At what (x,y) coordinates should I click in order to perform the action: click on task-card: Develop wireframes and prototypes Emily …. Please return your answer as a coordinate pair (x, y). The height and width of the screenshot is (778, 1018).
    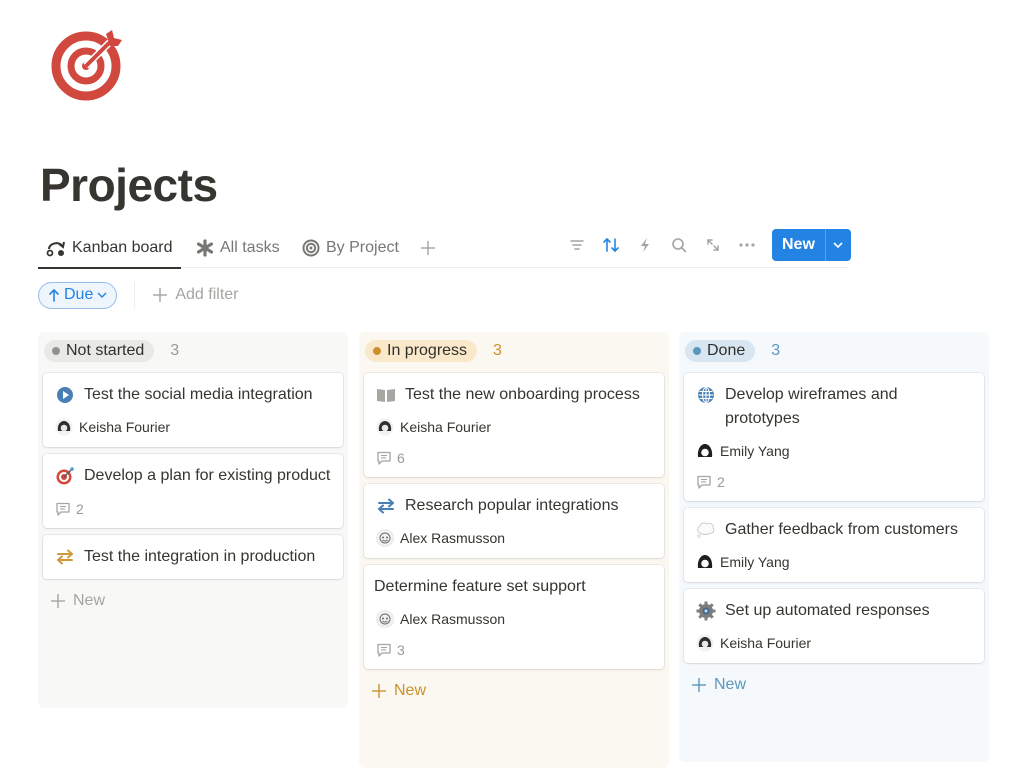
    Looking at the image, I should click on (834, 437).